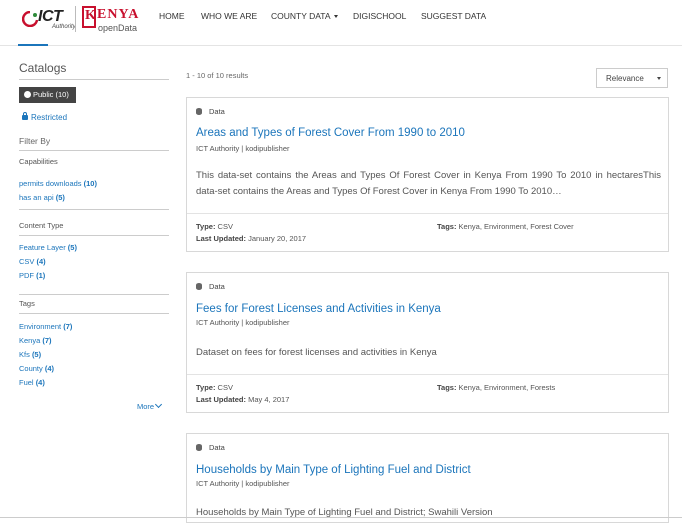 The height and width of the screenshot is (523, 682). Describe the element at coordinates (505, 226) in the screenshot. I see `dataset-tags: Tags: Kenya, Environment, Forest Cover` at that location.